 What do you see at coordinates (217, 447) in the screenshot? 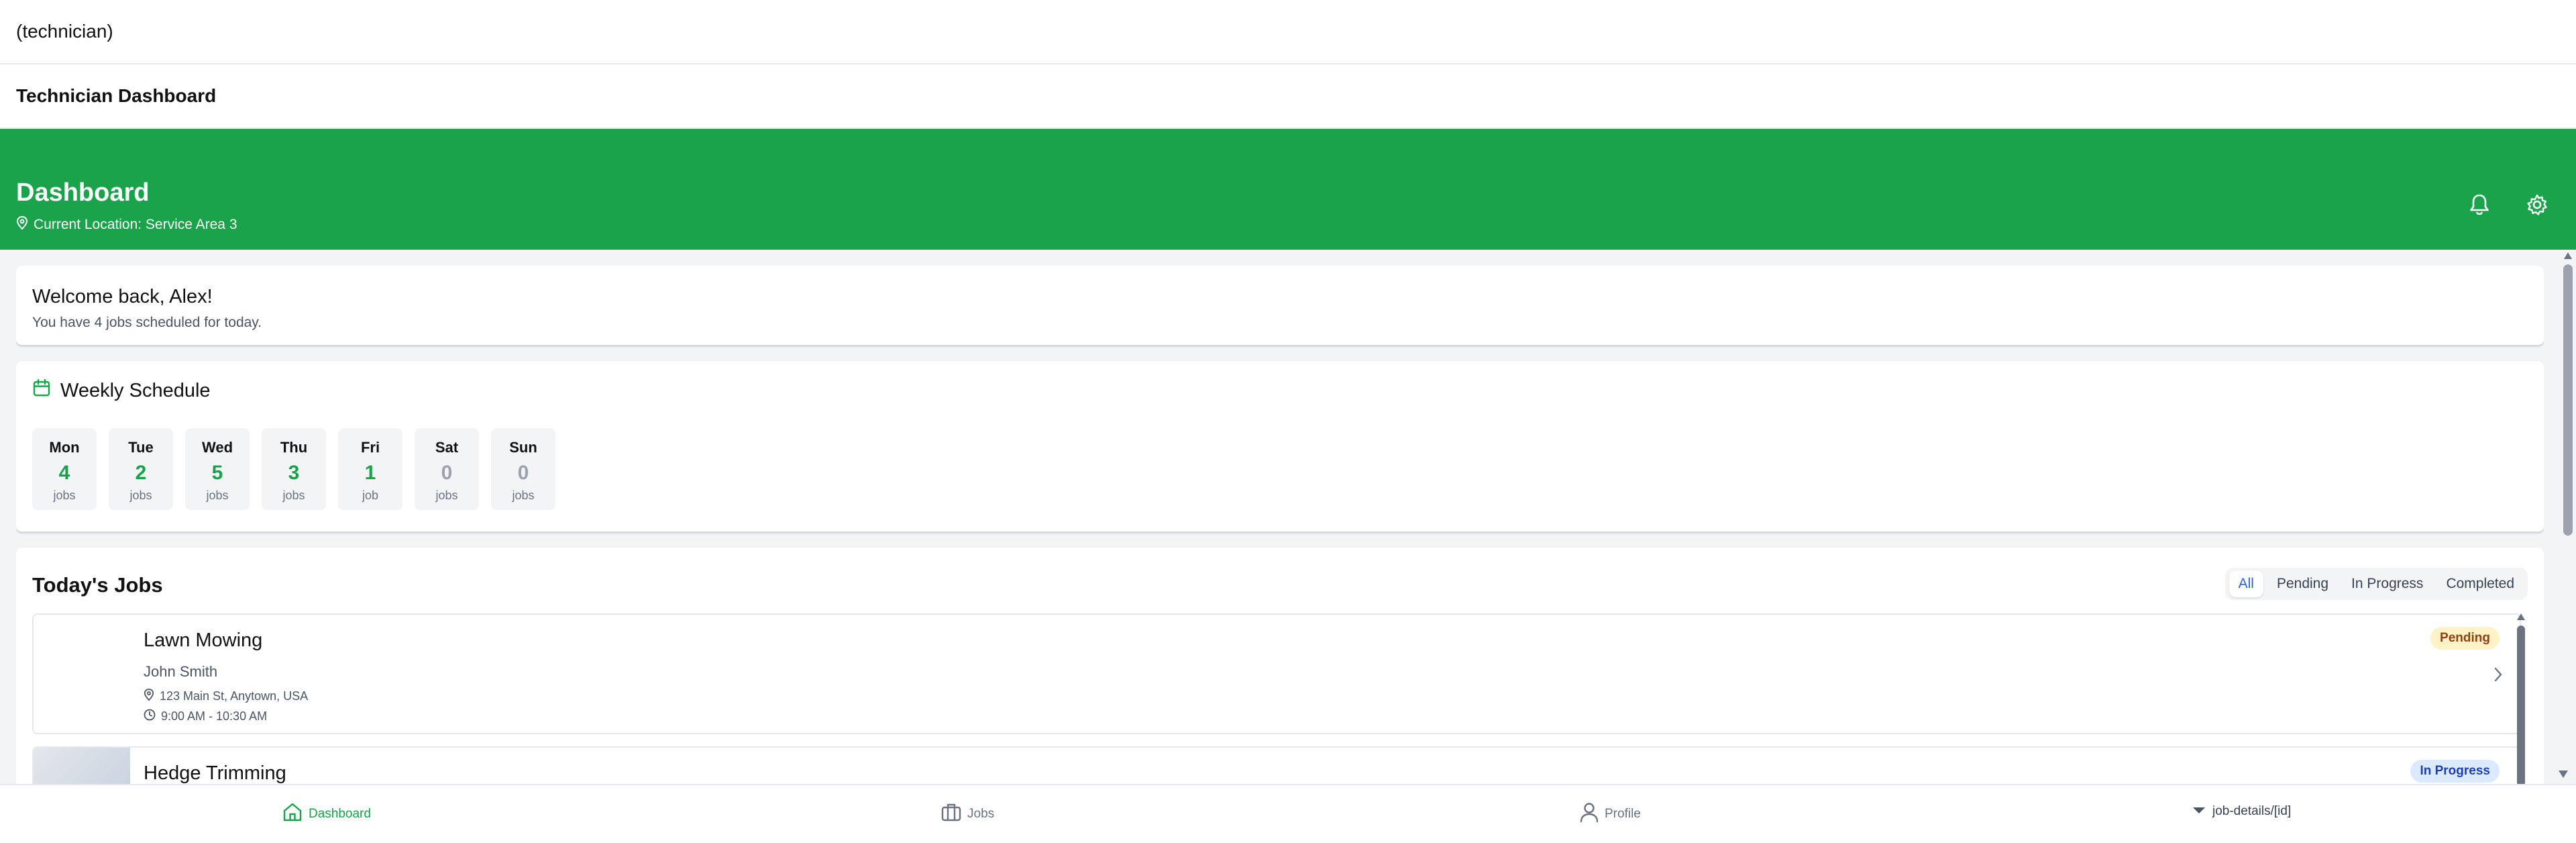
I see `day-name: Wed` at bounding box center [217, 447].